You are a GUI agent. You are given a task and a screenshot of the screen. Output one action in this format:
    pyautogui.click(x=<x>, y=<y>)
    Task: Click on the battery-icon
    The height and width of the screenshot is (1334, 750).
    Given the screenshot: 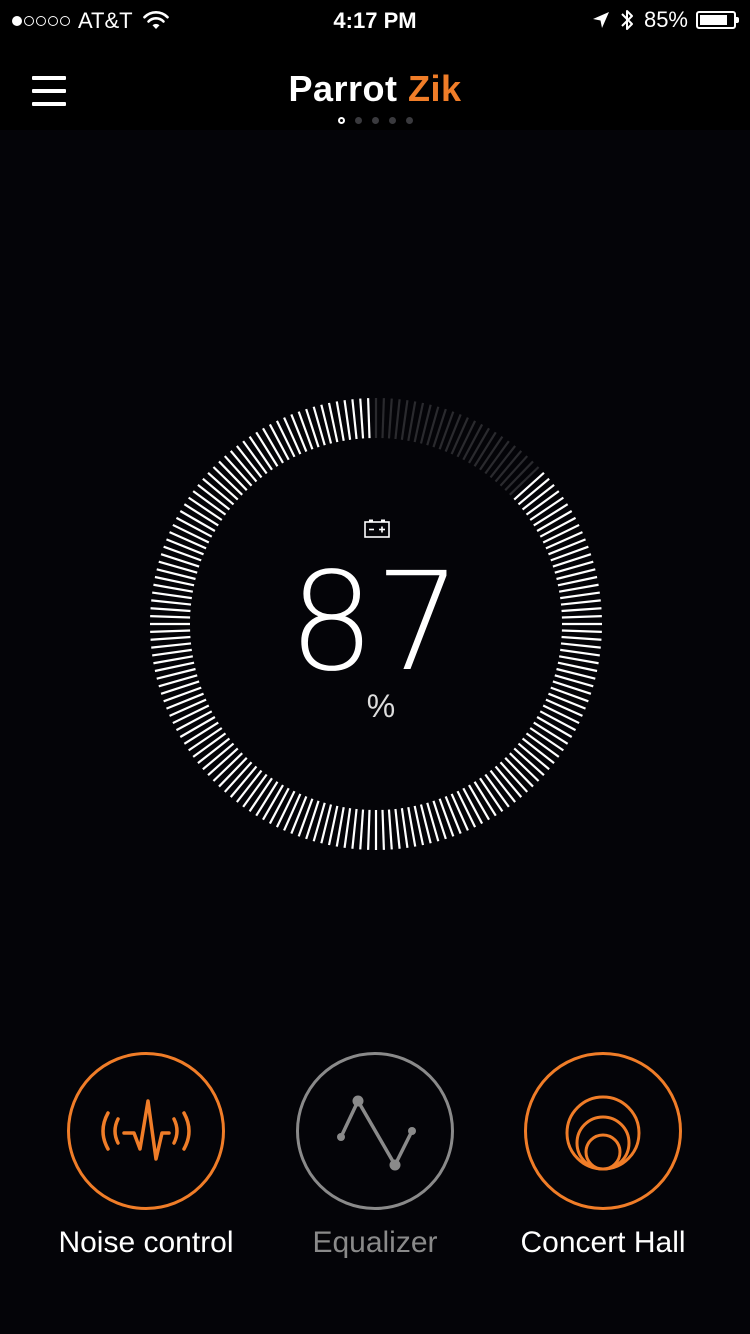 What is the action you would take?
    pyautogui.click(x=717, y=20)
    